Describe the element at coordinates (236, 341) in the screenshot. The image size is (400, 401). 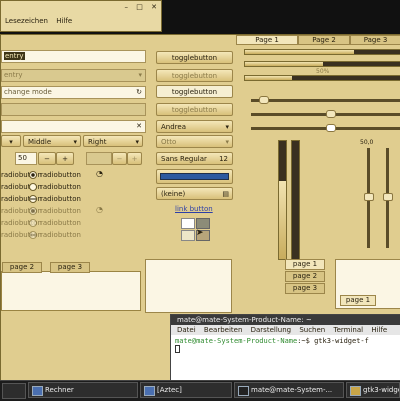
I see `prompt-user: mate@mate-System-Product-Name` at that location.